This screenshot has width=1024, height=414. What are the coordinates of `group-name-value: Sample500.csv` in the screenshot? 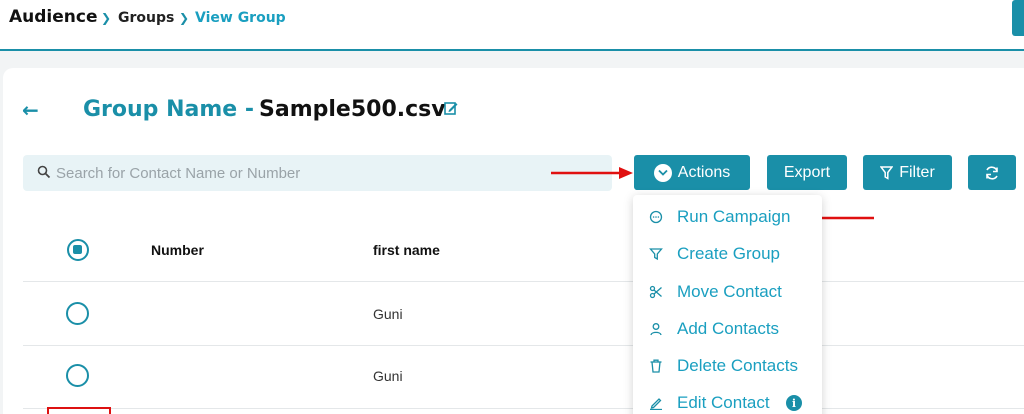 It's located at (352, 109).